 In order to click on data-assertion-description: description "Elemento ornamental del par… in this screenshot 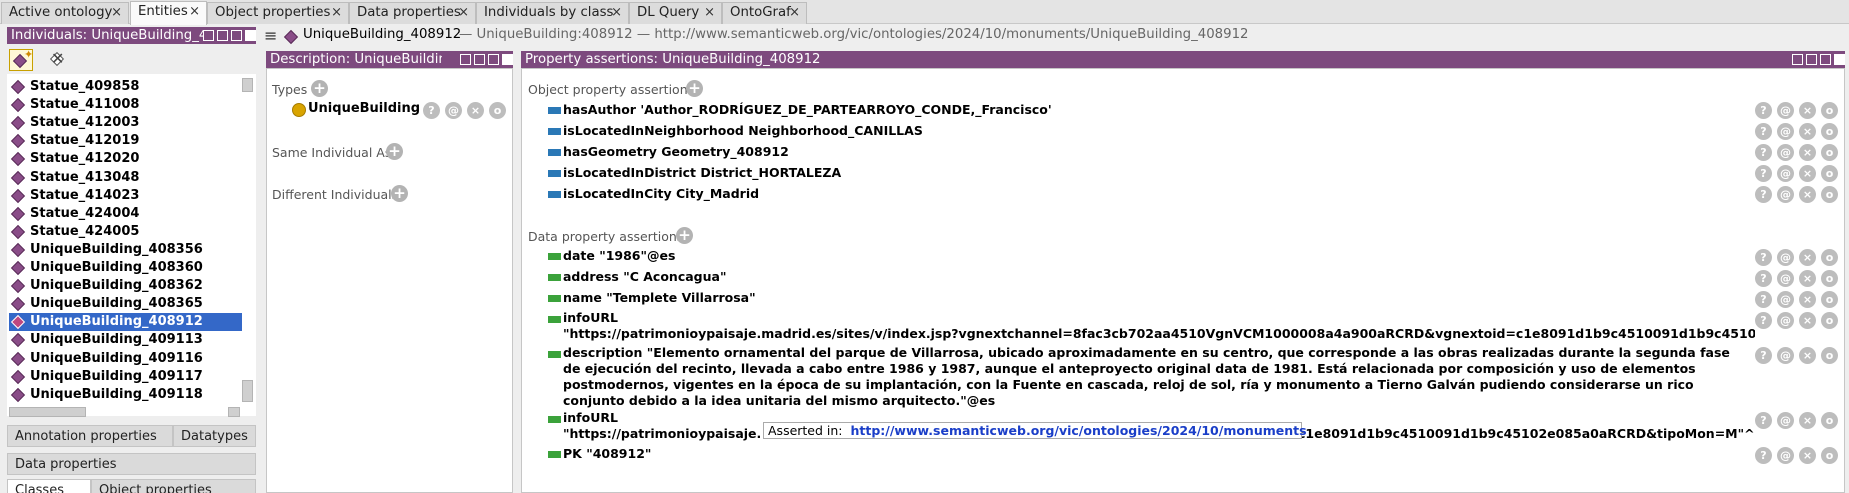, I will do `click(1159, 377)`.